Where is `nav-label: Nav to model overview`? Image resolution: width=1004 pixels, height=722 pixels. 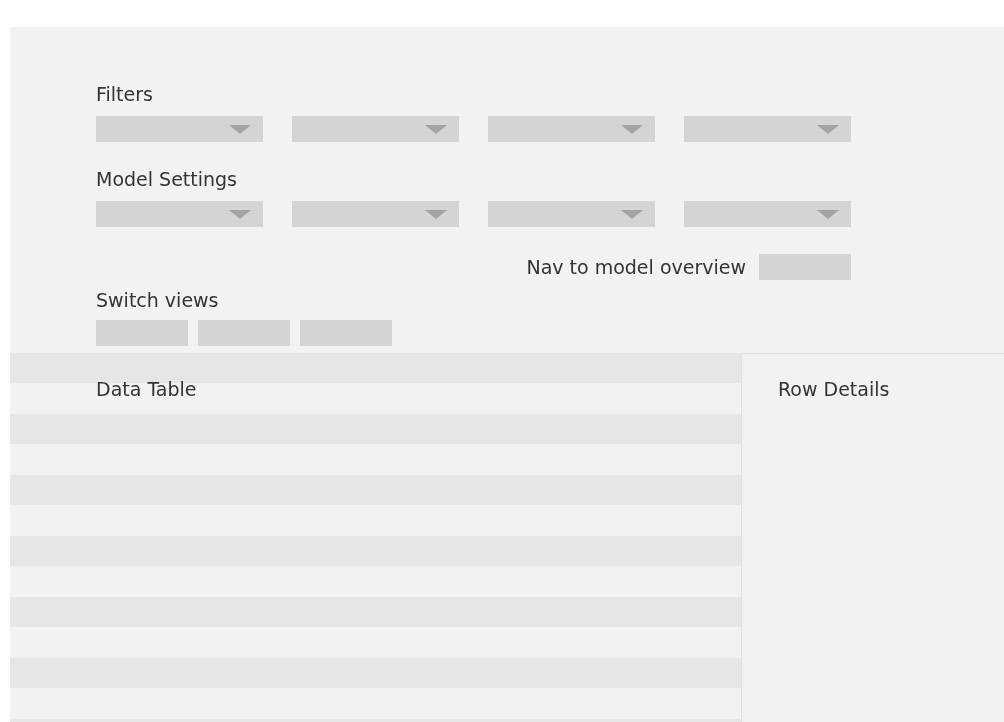 nav-label: Nav to model overview is located at coordinates (636, 267).